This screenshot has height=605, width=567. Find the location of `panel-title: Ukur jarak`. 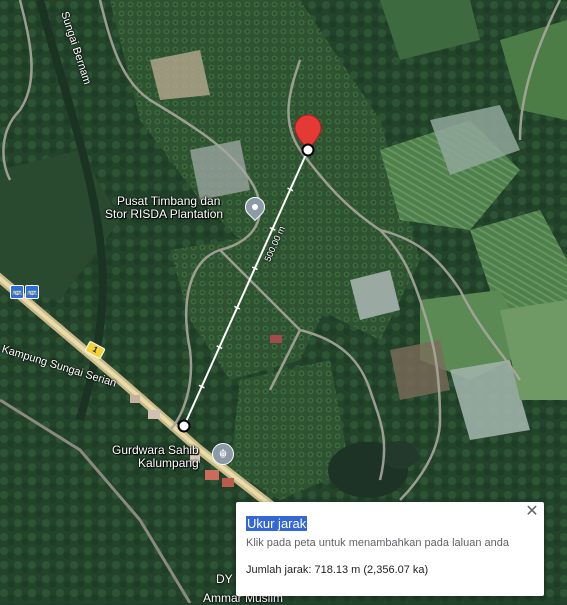

panel-title: Ukur jarak is located at coordinates (277, 523).